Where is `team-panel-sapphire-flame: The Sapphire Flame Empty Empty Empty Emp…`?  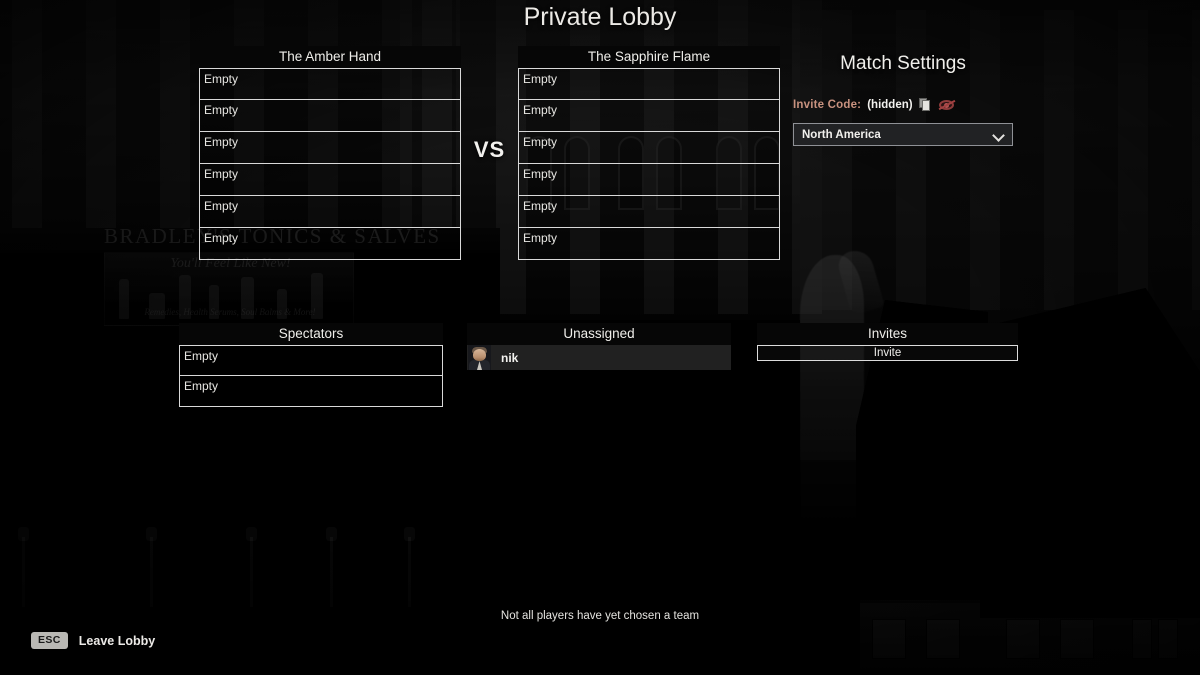 team-panel-sapphire-flame: The Sapphire Flame Empty Empty Empty Emp… is located at coordinates (649, 153).